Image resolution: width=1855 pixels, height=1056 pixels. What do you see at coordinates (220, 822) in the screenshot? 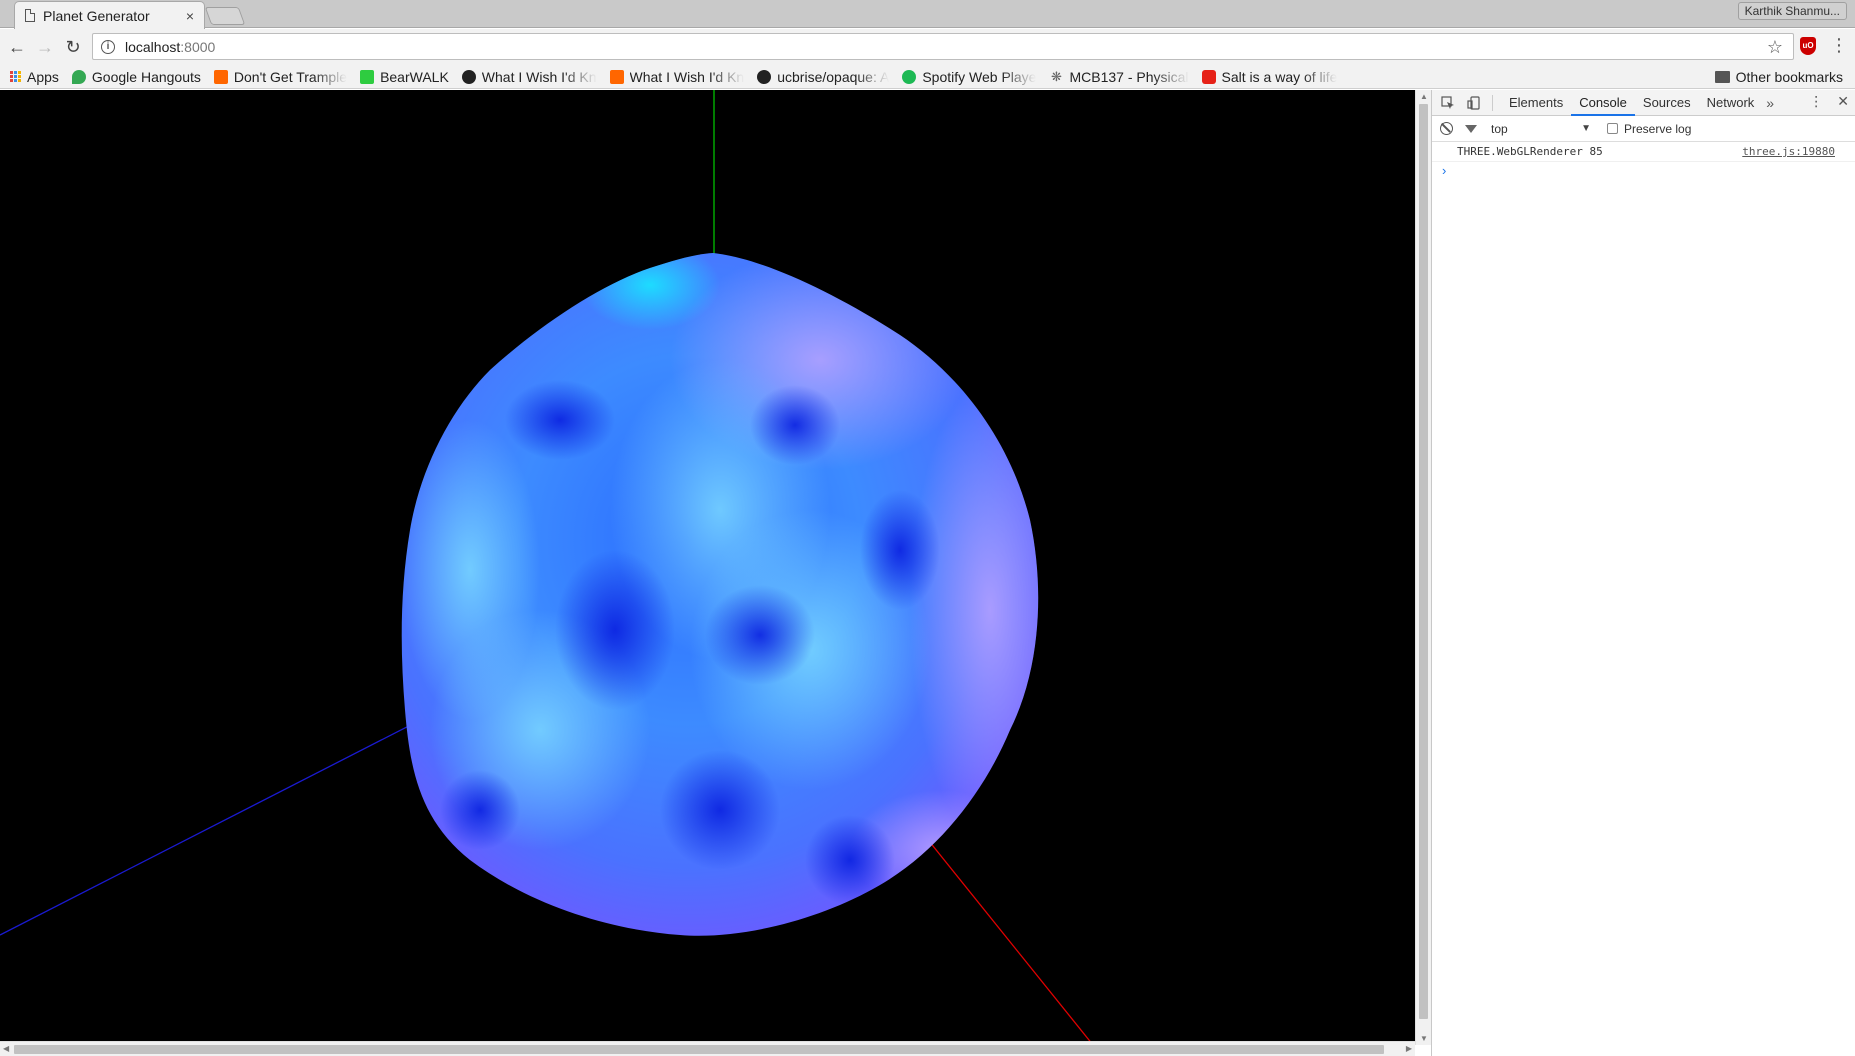
I see `z-axis-line` at bounding box center [220, 822].